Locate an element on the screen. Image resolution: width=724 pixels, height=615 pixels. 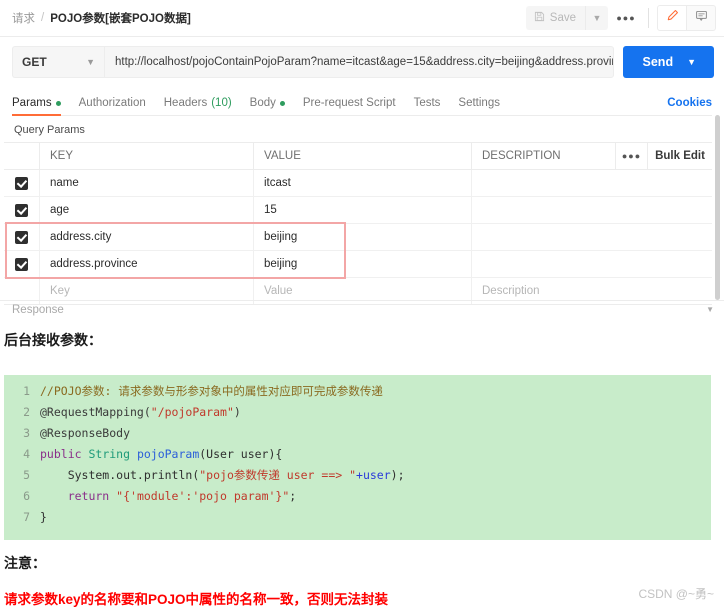
tab-body: Body is located at coordinates (267, 106).